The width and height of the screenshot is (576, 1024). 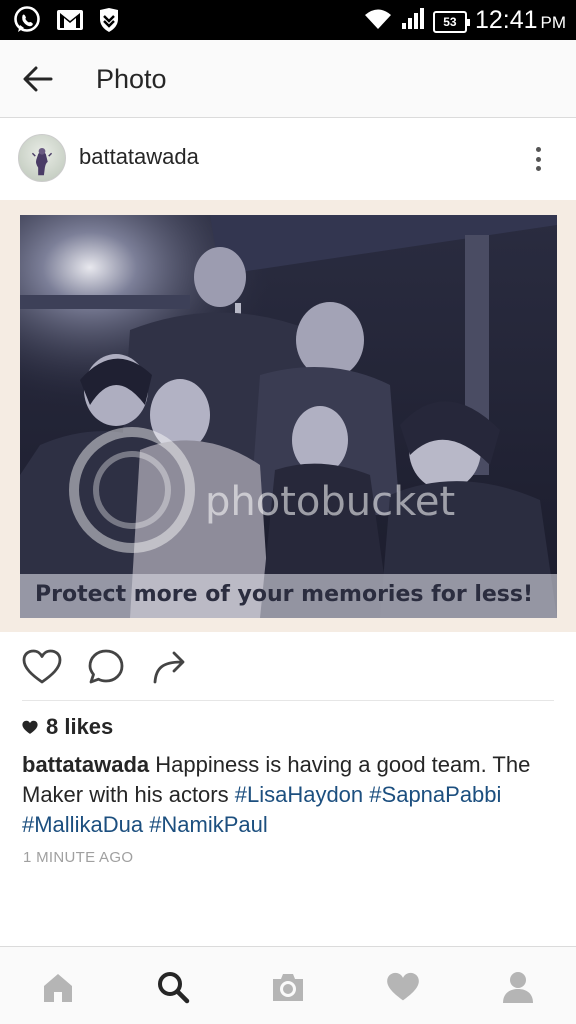 I want to click on home-icon, so click(x=58, y=988).